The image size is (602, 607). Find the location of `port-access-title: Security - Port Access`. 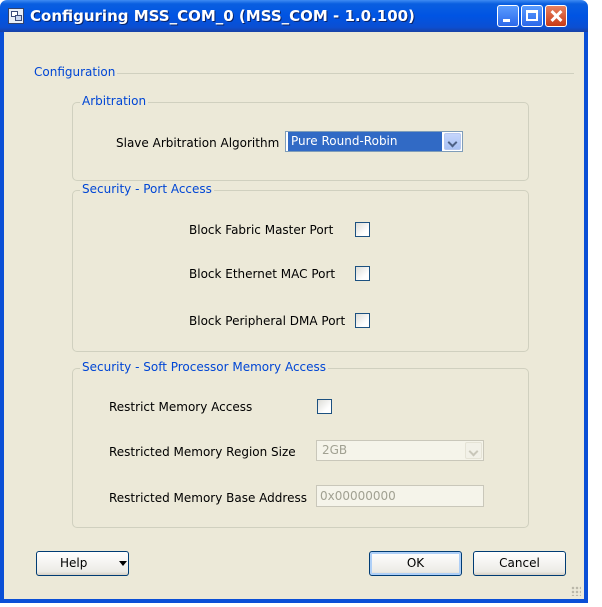

port-access-title: Security - Port Access is located at coordinates (147, 189).